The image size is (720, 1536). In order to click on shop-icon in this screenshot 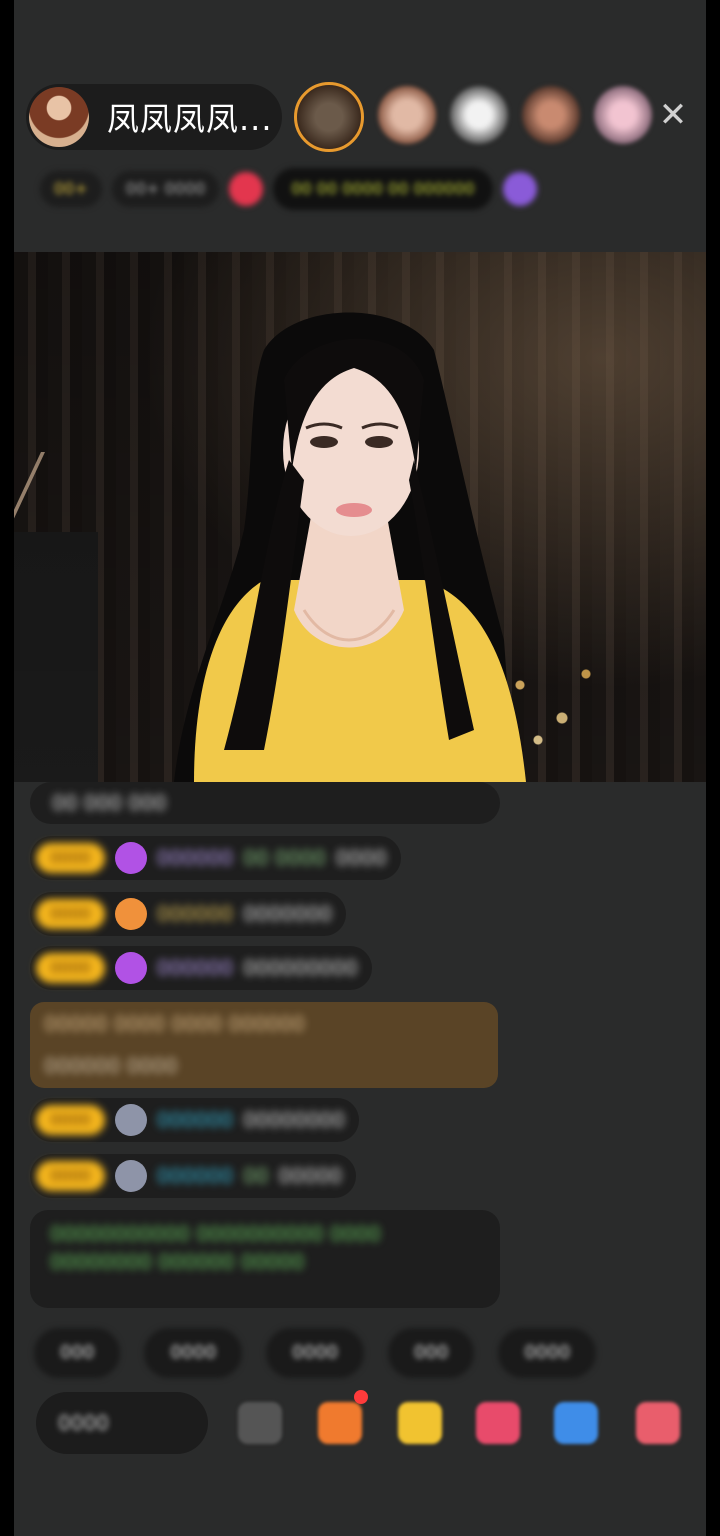, I will do `click(658, 1423)`.